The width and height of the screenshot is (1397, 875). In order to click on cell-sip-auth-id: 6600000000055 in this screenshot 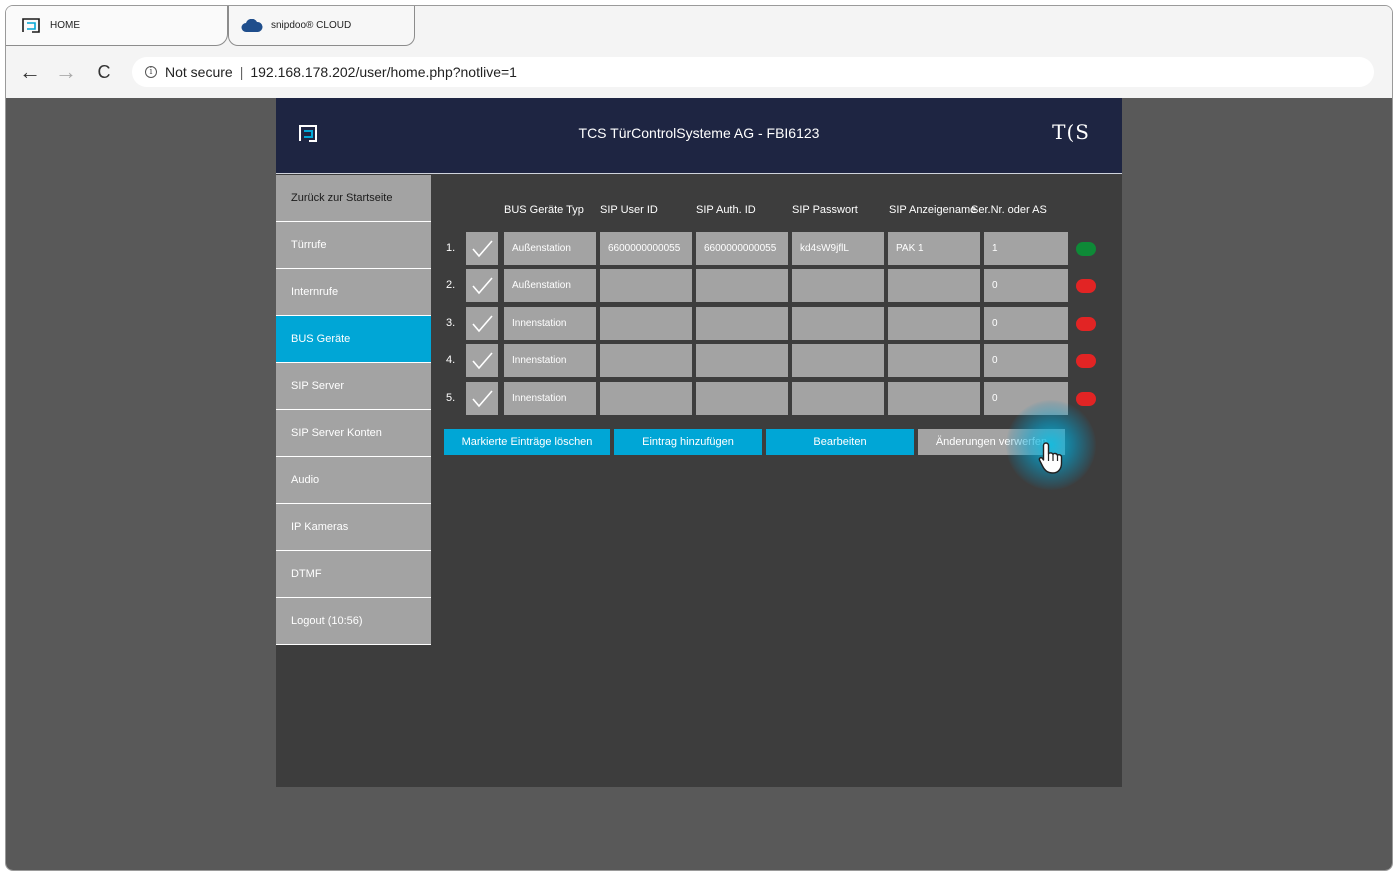, I will do `click(742, 248)`.